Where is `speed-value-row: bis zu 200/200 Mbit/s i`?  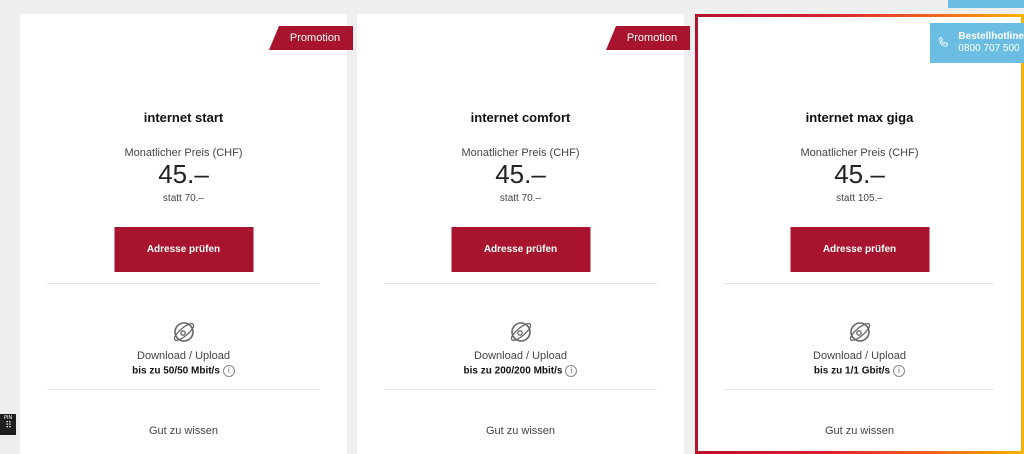
speed-value-row: bis zu 200/200 Mbit/s i is located at coordinates (520, 371).